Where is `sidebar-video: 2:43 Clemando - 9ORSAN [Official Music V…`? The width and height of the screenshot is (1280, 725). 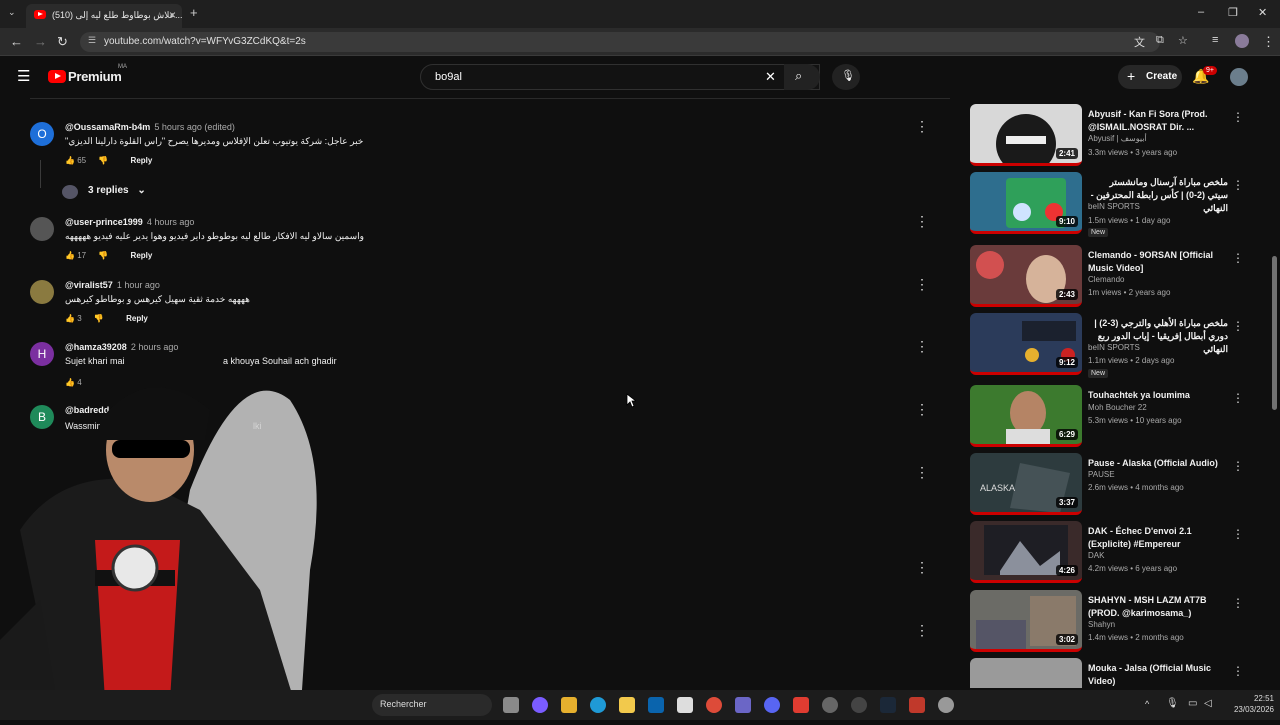 sidebar-video: 2:43 Clemando - 9ORSAN [Official Music V… is located at coordinates (1120, 277).